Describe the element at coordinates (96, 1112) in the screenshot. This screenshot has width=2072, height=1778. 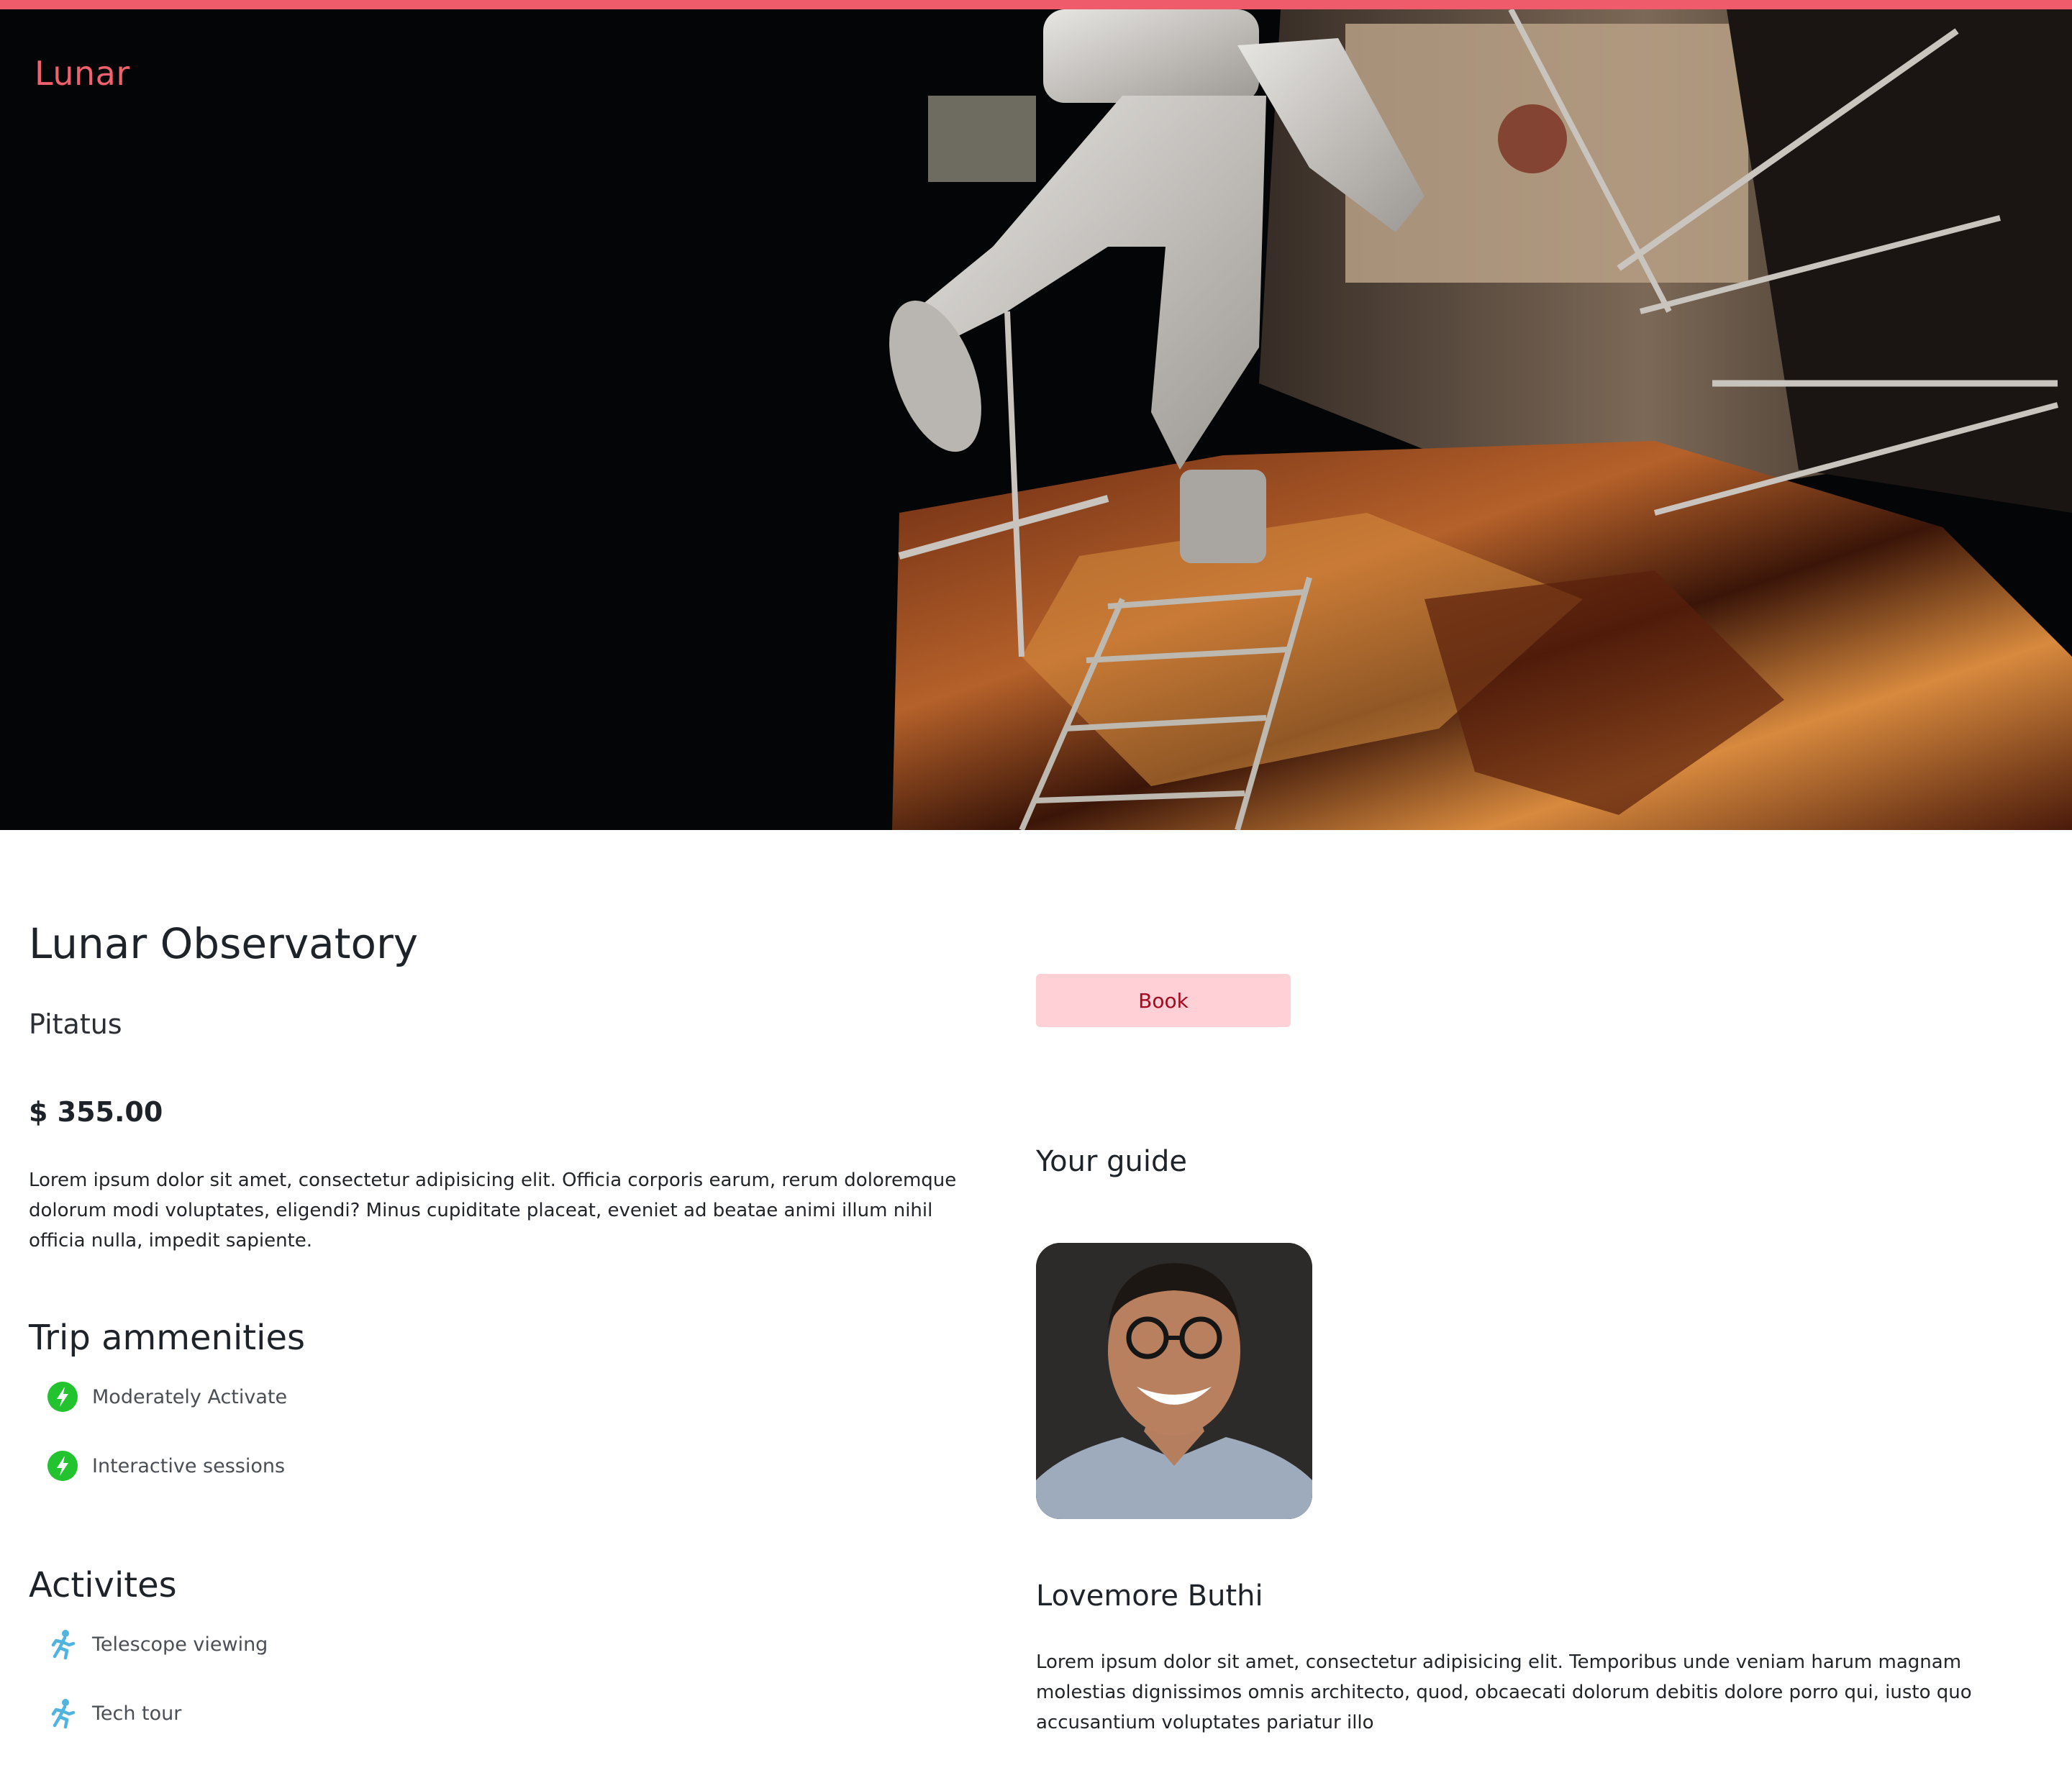
I see `trip-price: $ 355.00` at that location.